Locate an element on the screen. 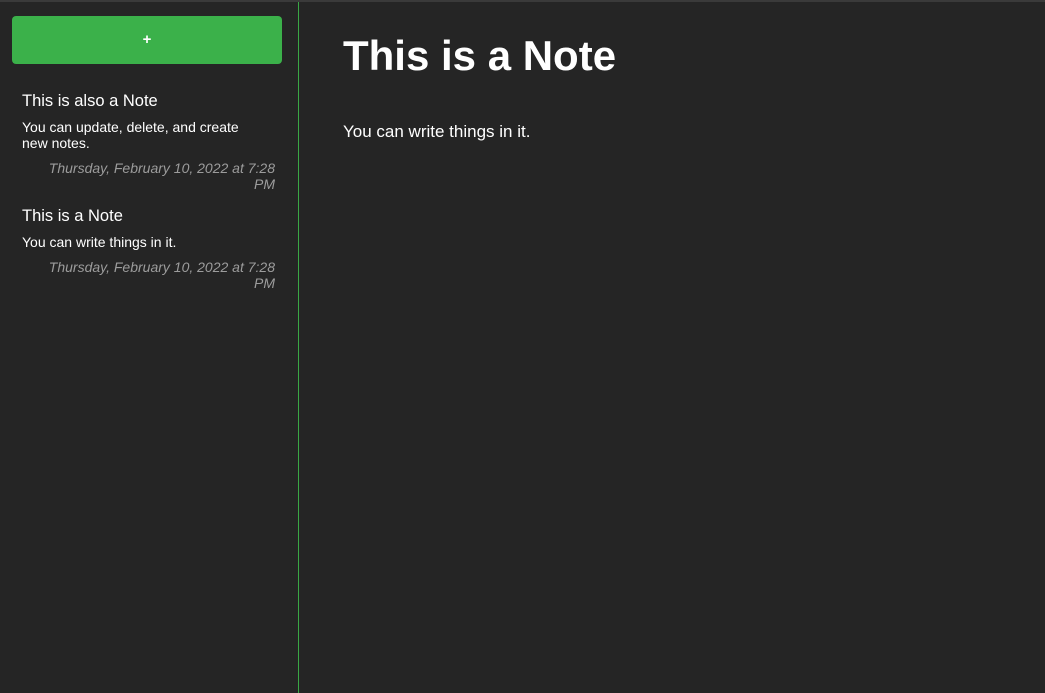 The image size is (1045, 693). plus-icon: + is located at coordinates (147, 39).